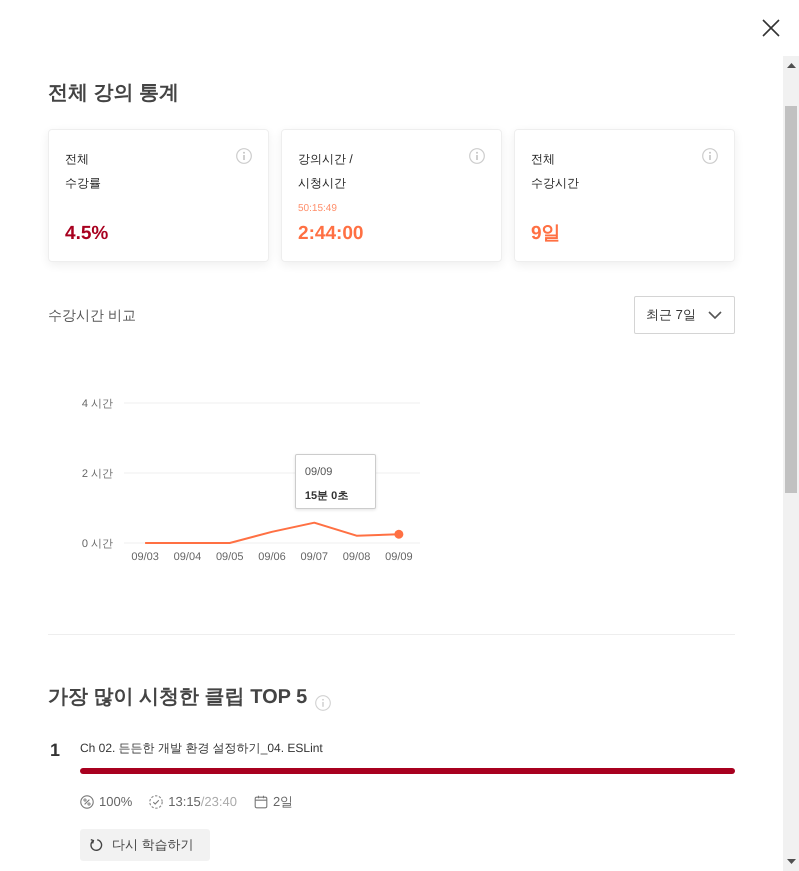 The height and width of the screenshot is (871, 799). I want to click on scrollbar, so click(791, 463).